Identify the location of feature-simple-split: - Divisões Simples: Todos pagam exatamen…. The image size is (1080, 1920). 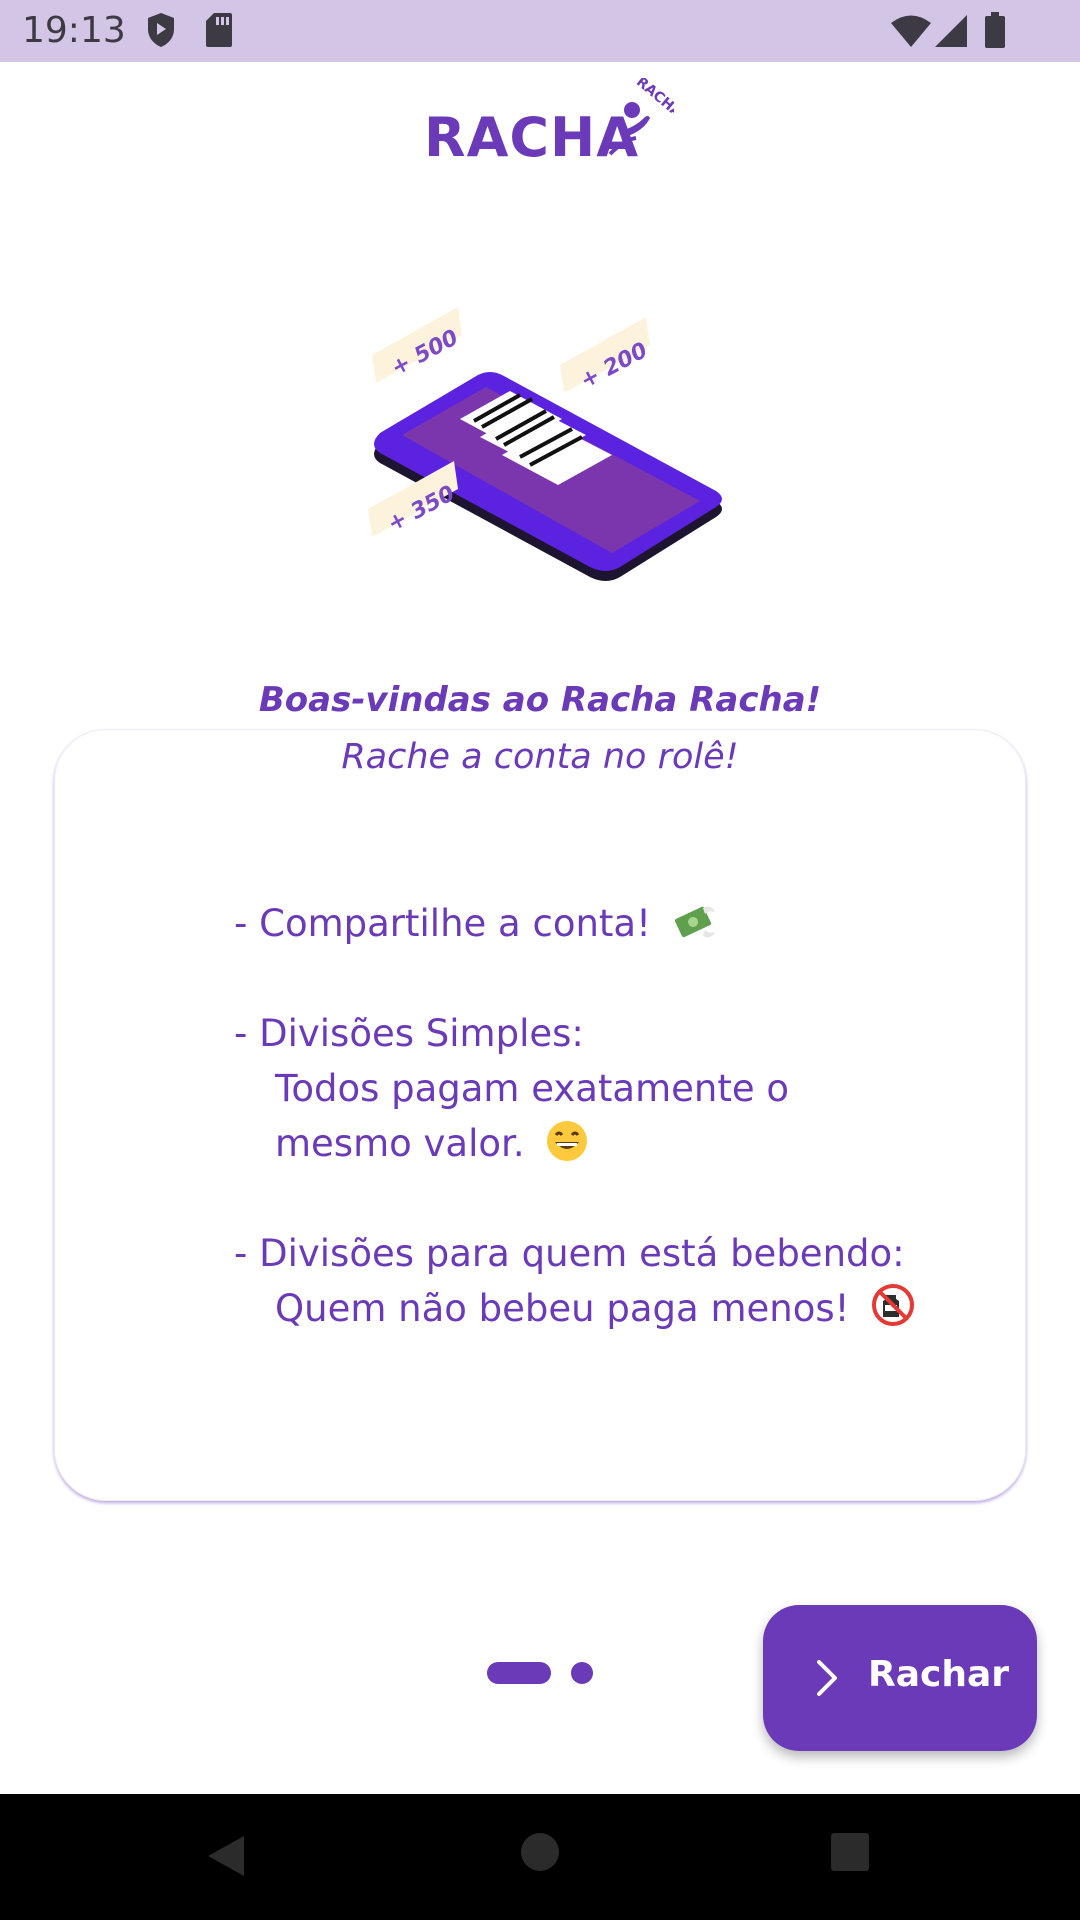
(511, 1091).